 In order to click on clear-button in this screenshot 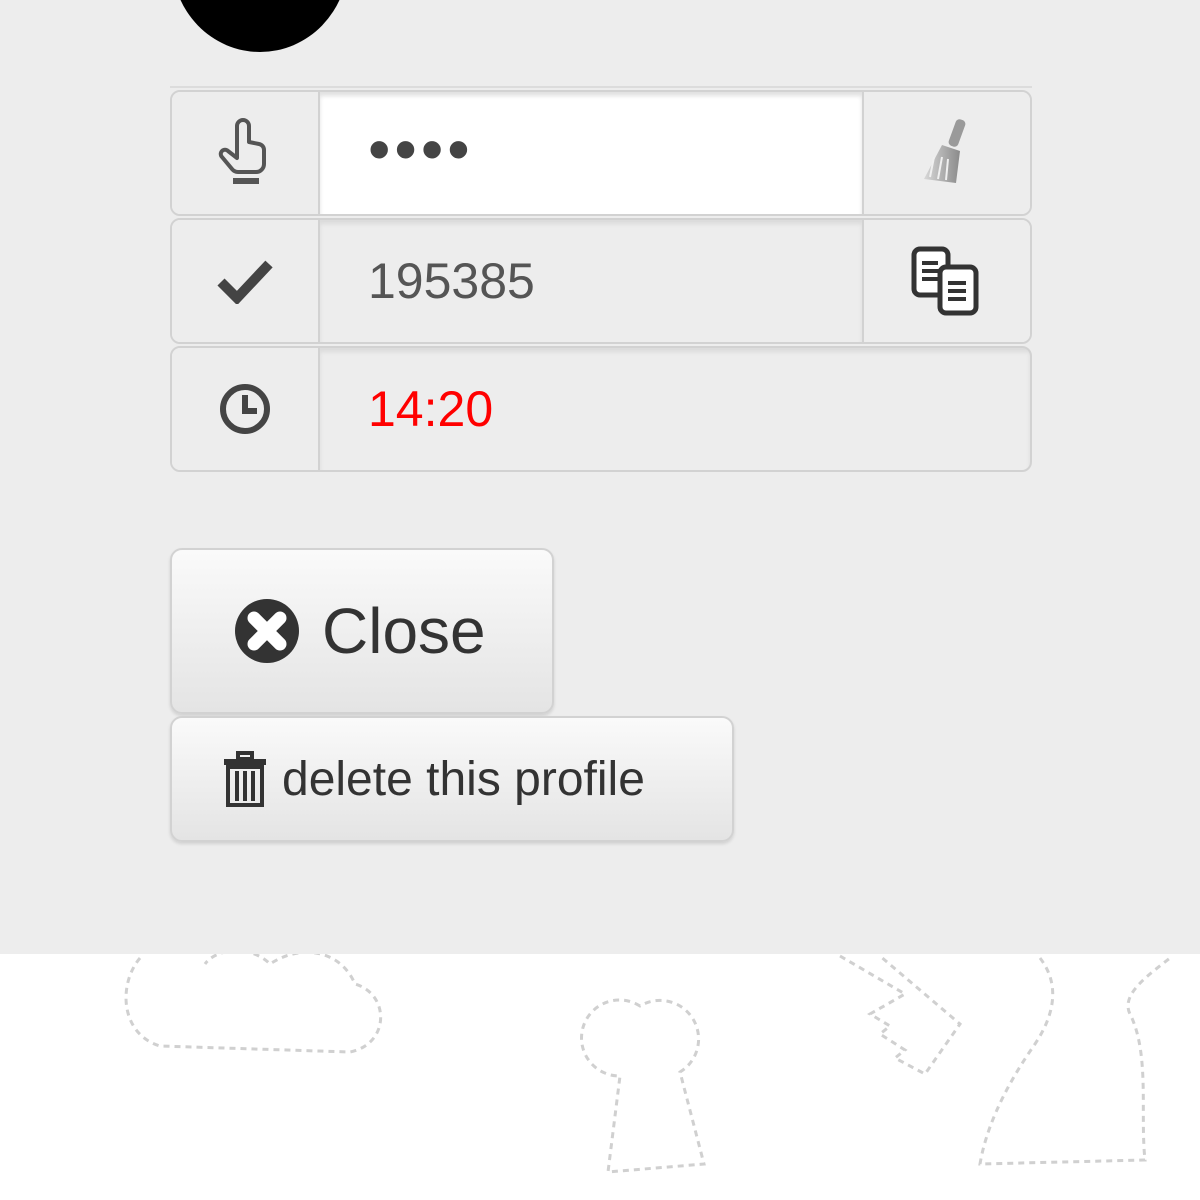, I will do `click(946, 153)`.